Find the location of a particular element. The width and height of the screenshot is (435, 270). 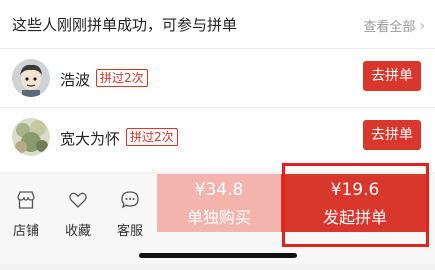

solo-price: ¥34.8 is located at coordinates (219, 190).